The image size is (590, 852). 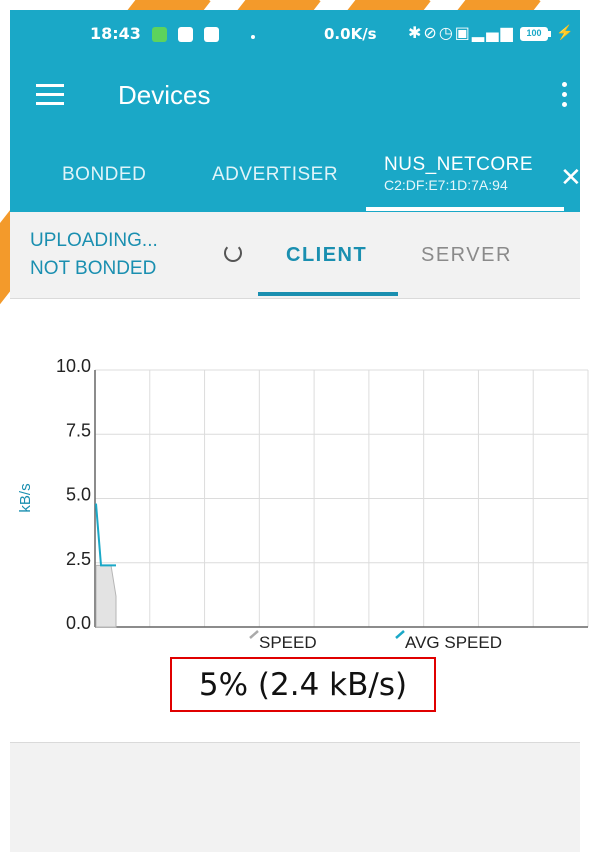 I want to click on charging-icon: ⚡, so click(x=565, y=32).